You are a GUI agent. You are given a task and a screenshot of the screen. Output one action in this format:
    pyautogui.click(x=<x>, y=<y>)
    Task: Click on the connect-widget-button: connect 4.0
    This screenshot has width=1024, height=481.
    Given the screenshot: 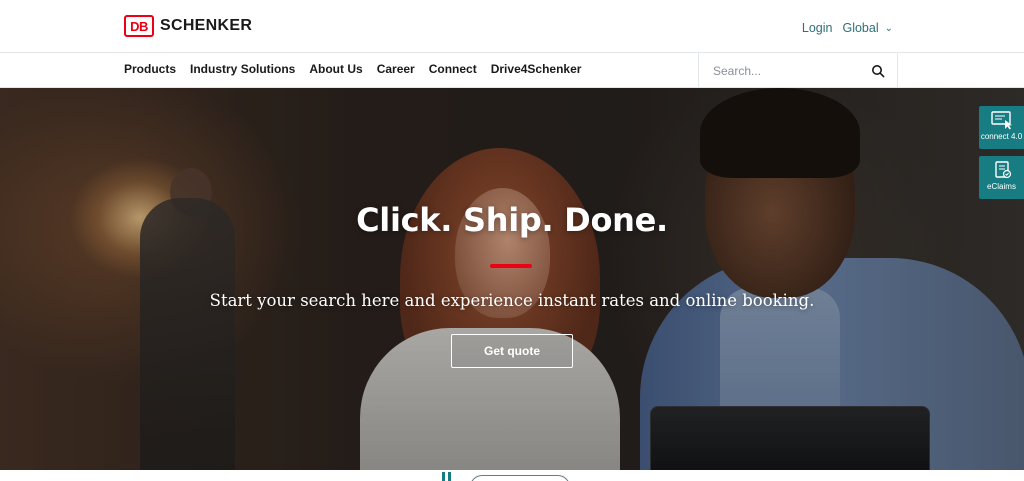 What is the action you would take?
    pyautogui.click(x=1001, y=127)
    